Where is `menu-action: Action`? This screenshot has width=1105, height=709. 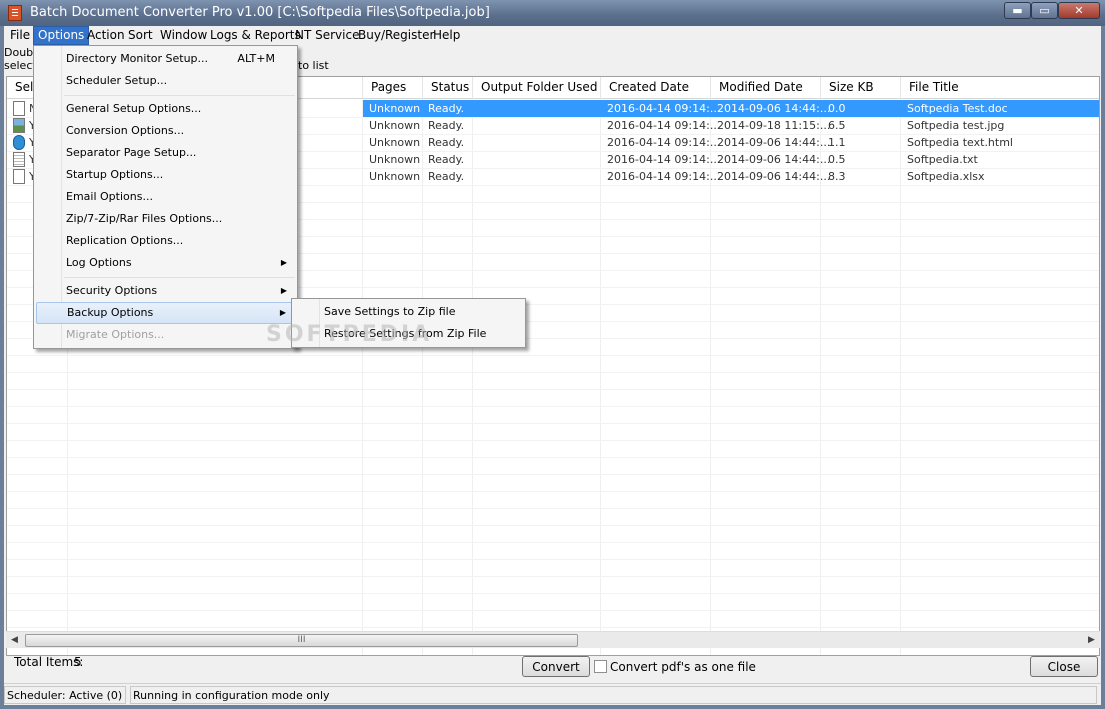
menu-action: Action is located at coordinates (106, 35).